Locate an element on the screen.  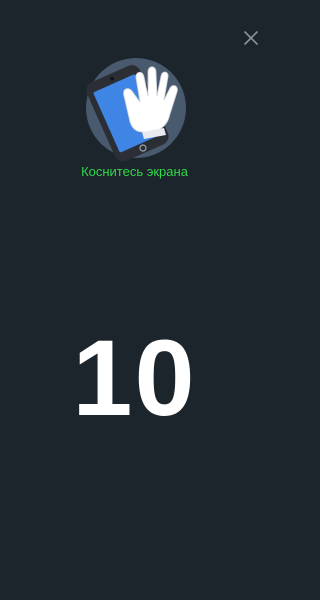
touch-phone-hand-illustration is located at coordinates (134, 111).